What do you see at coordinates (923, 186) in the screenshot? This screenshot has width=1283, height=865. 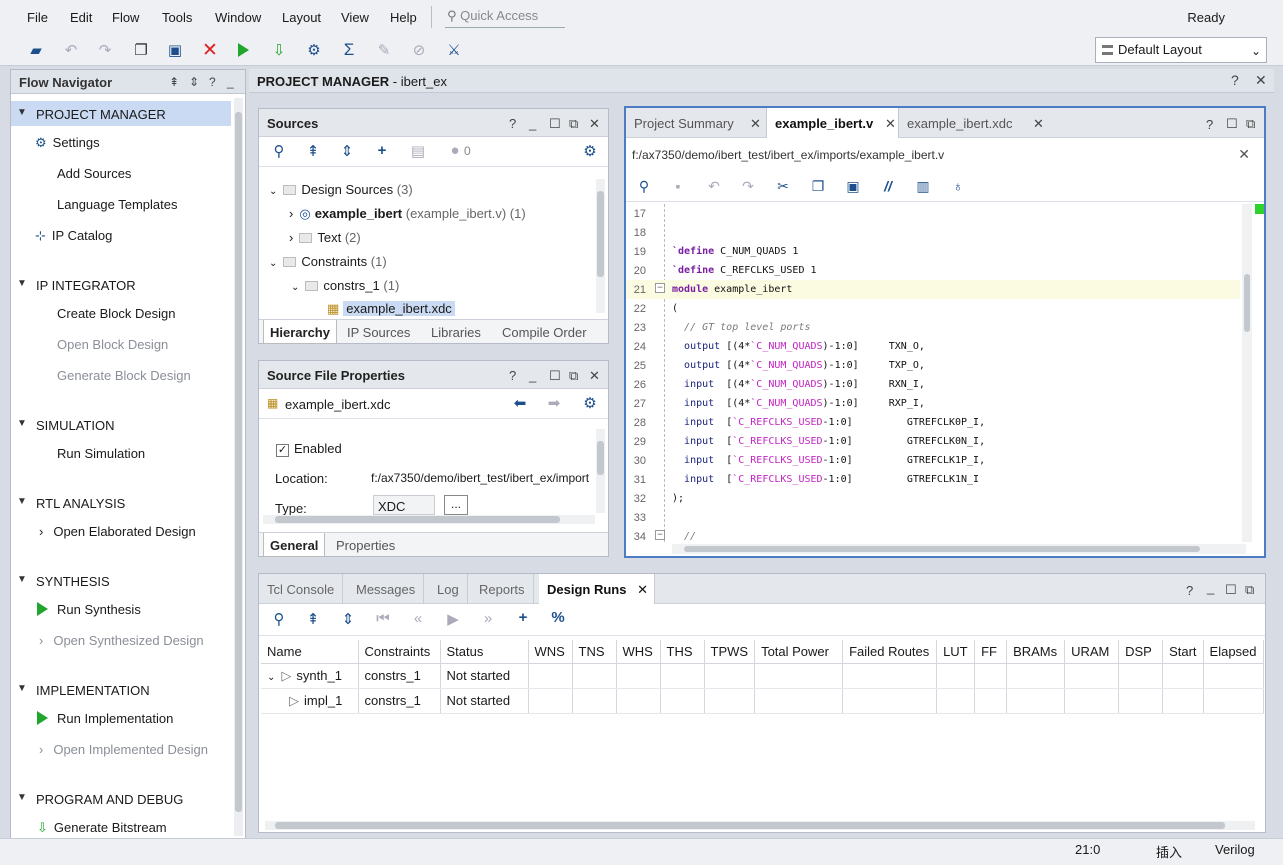 I see `column-select-icon: ▥` at bounding box center [923, 186].